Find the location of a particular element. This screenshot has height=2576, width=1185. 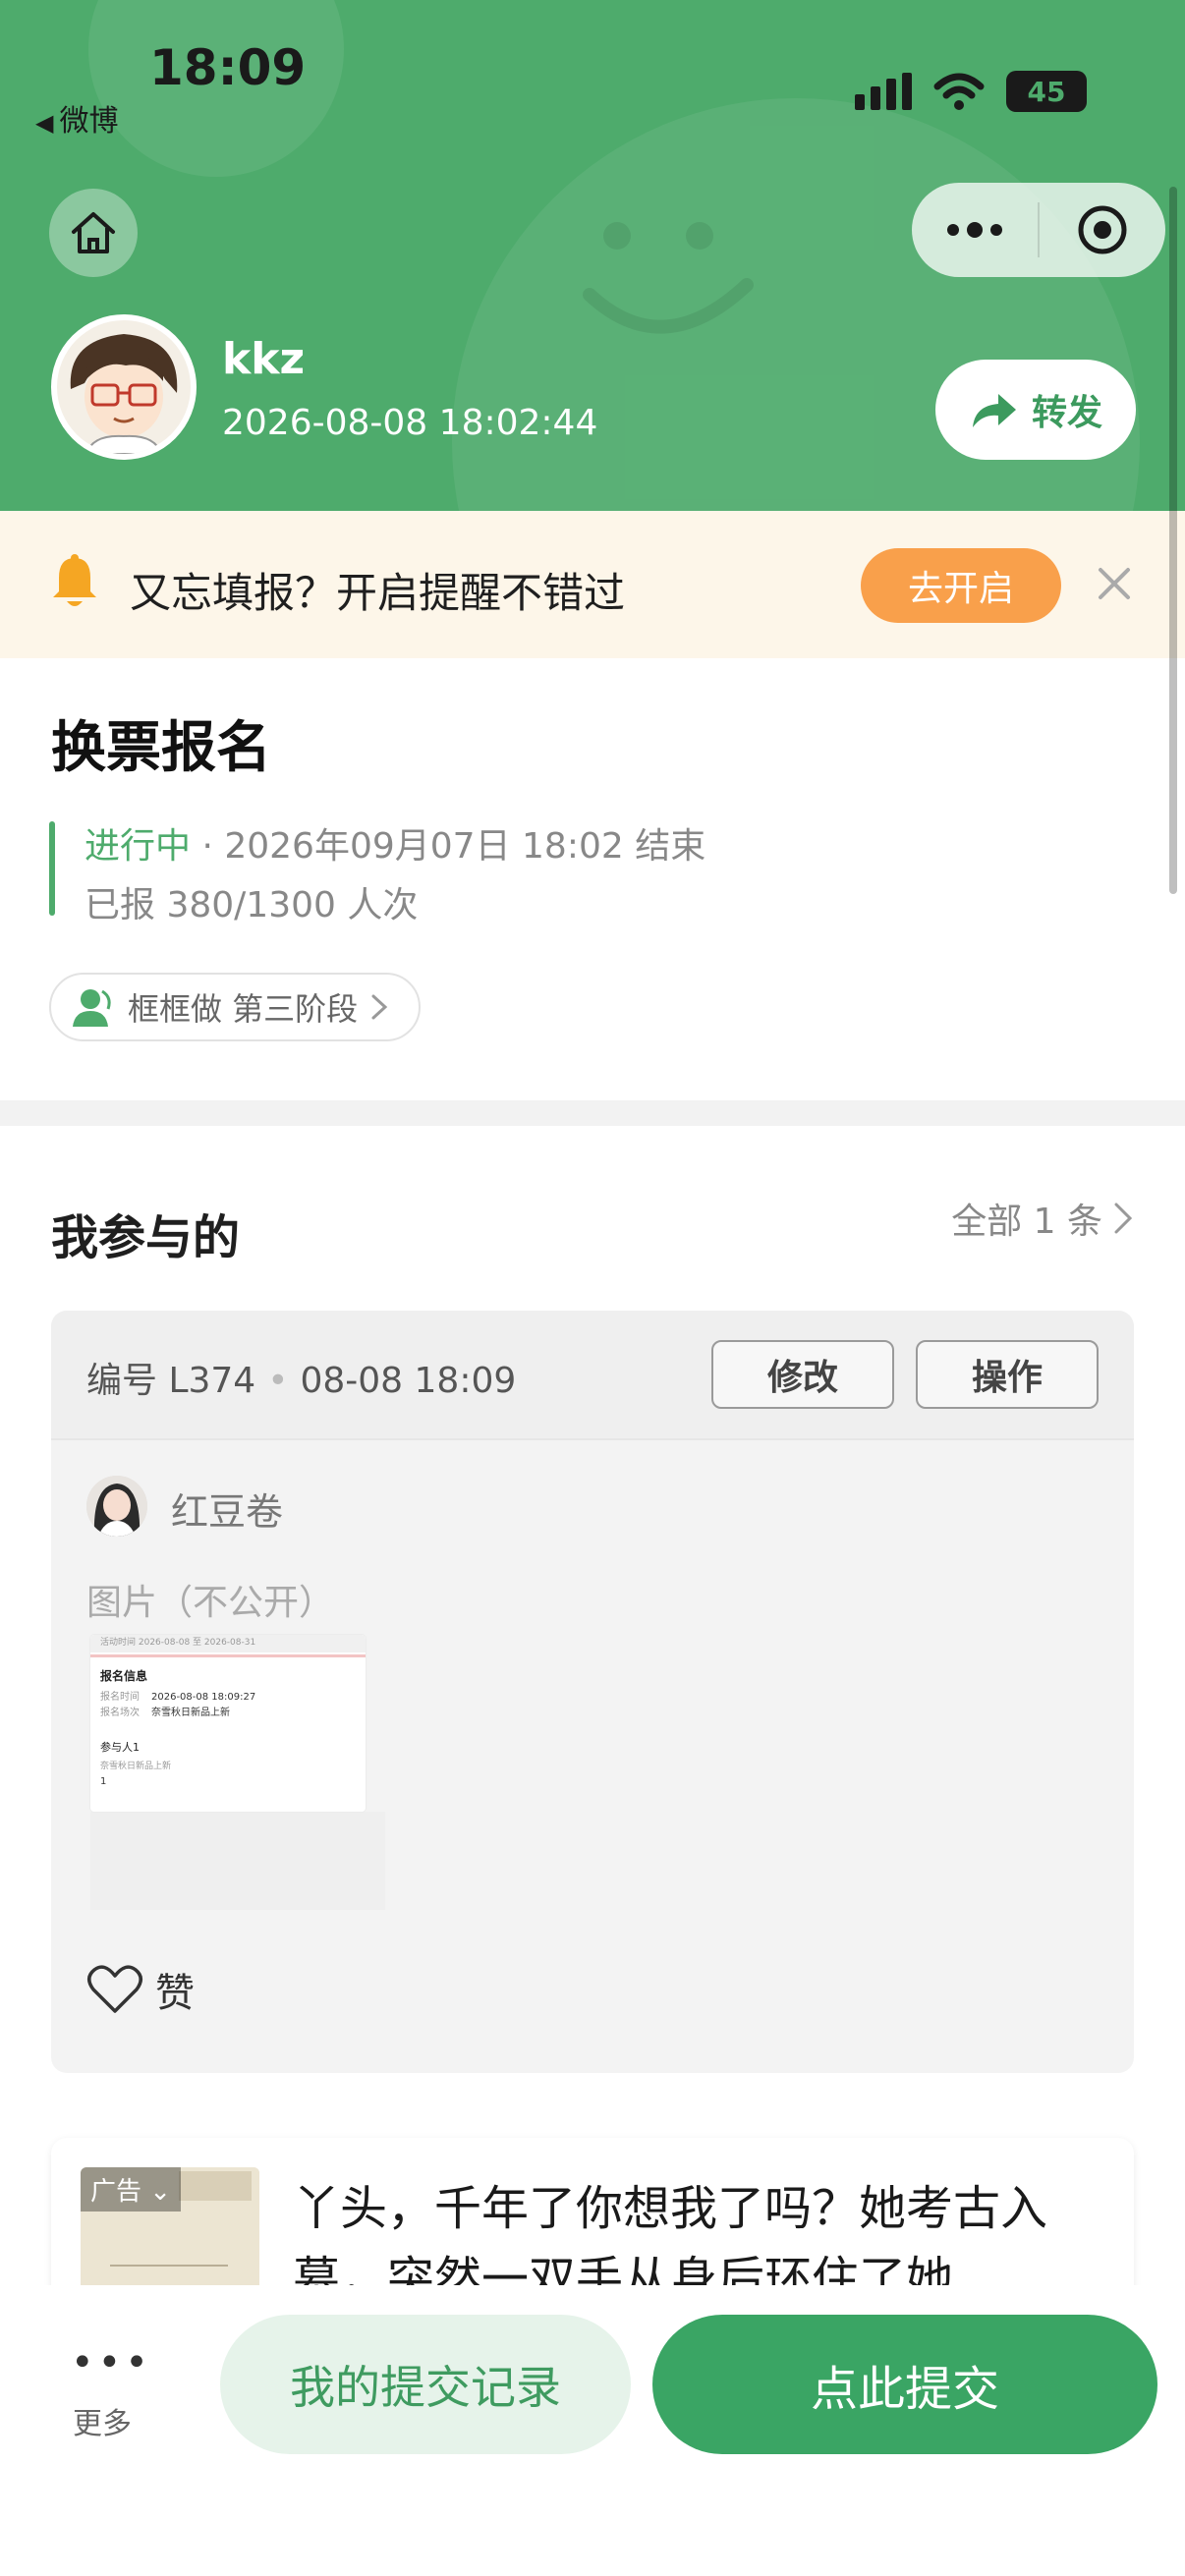

submit-button: 点此提交 is located at coordinates (905, 2384).